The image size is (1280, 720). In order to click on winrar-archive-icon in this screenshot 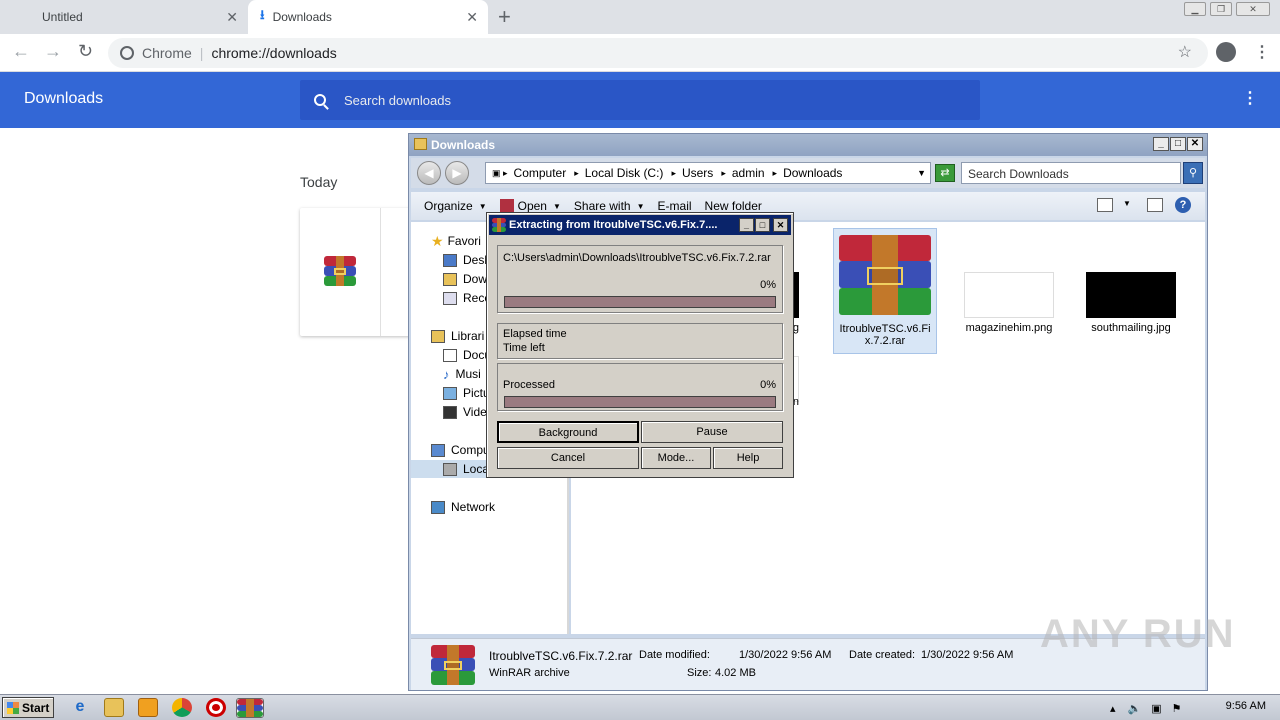, I will do `click(453, 665)`.